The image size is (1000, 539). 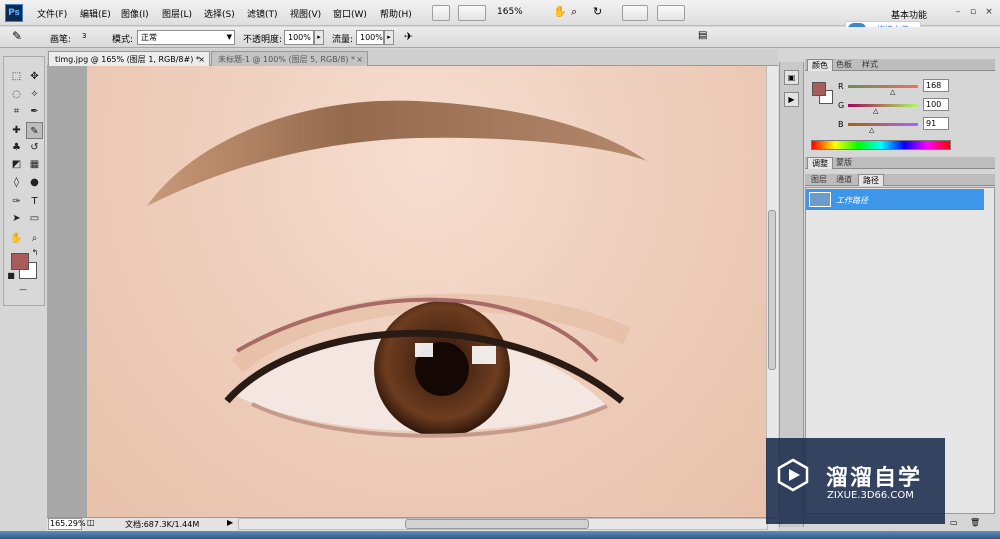 I want to click on screen-mode-button, so click(x=635, y=13).